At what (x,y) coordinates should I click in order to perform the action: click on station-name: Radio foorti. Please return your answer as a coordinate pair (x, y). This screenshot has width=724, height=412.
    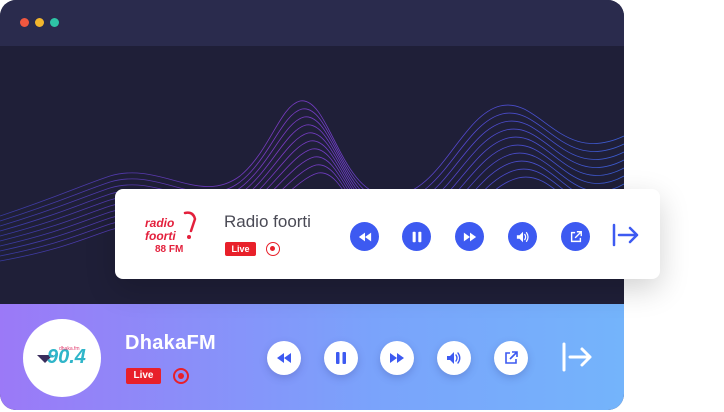
    Looking at the image, I should click on (267, 221).